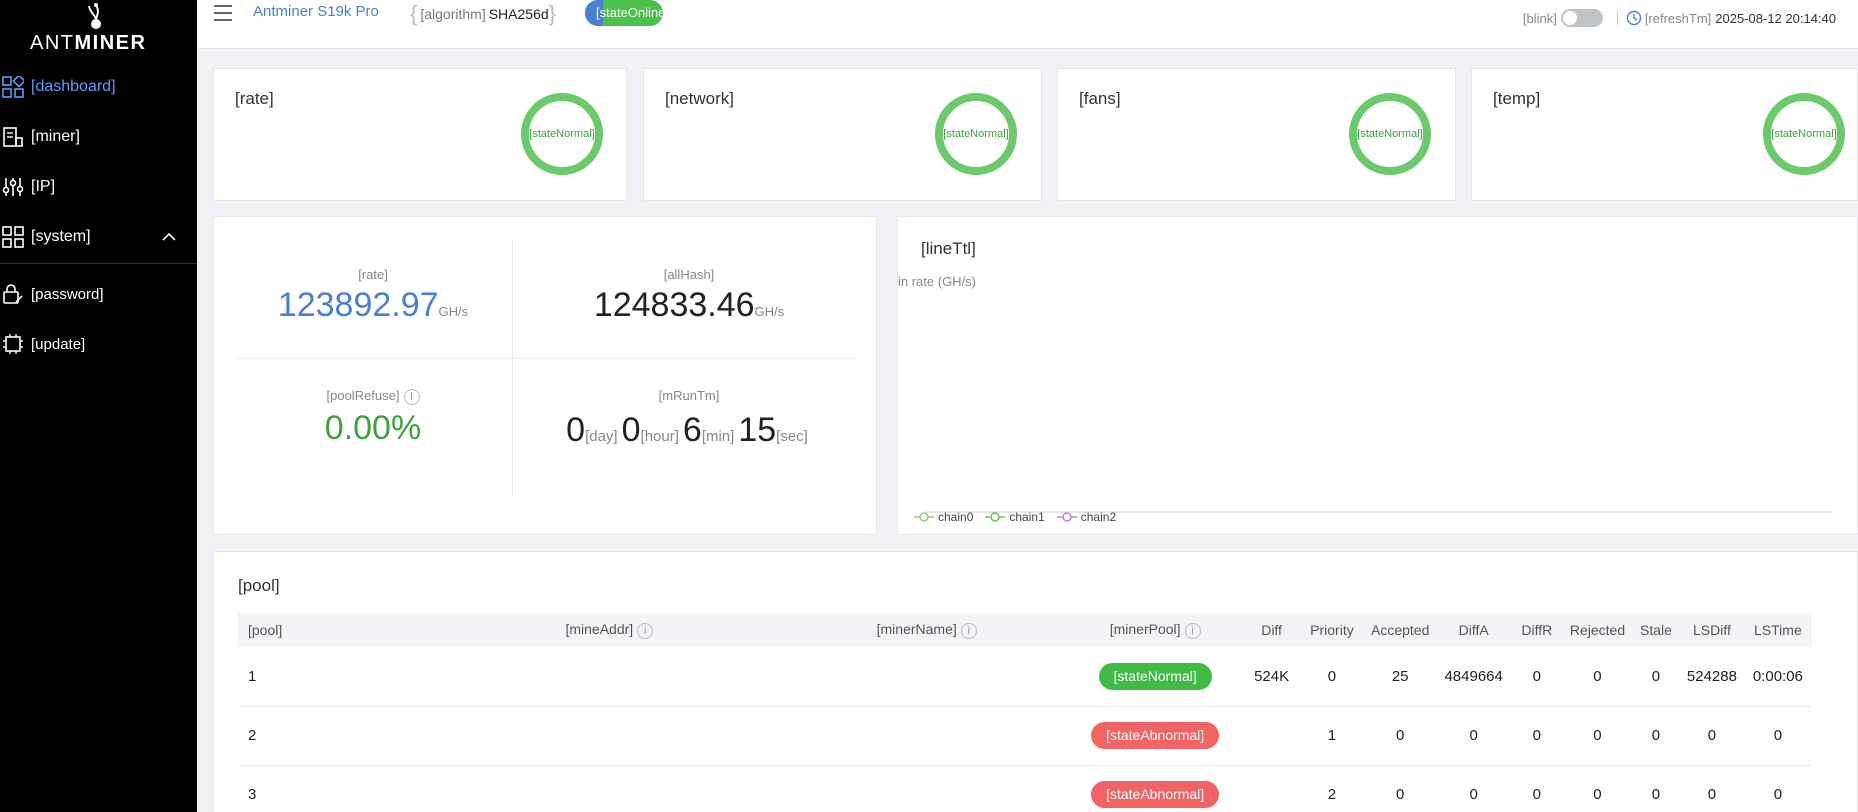 This screenshot has width=1858, height=812. Describe the element at coordinates (43, 186) in the screenshot. I see `sidebar-item-label: [IP]` at that location.